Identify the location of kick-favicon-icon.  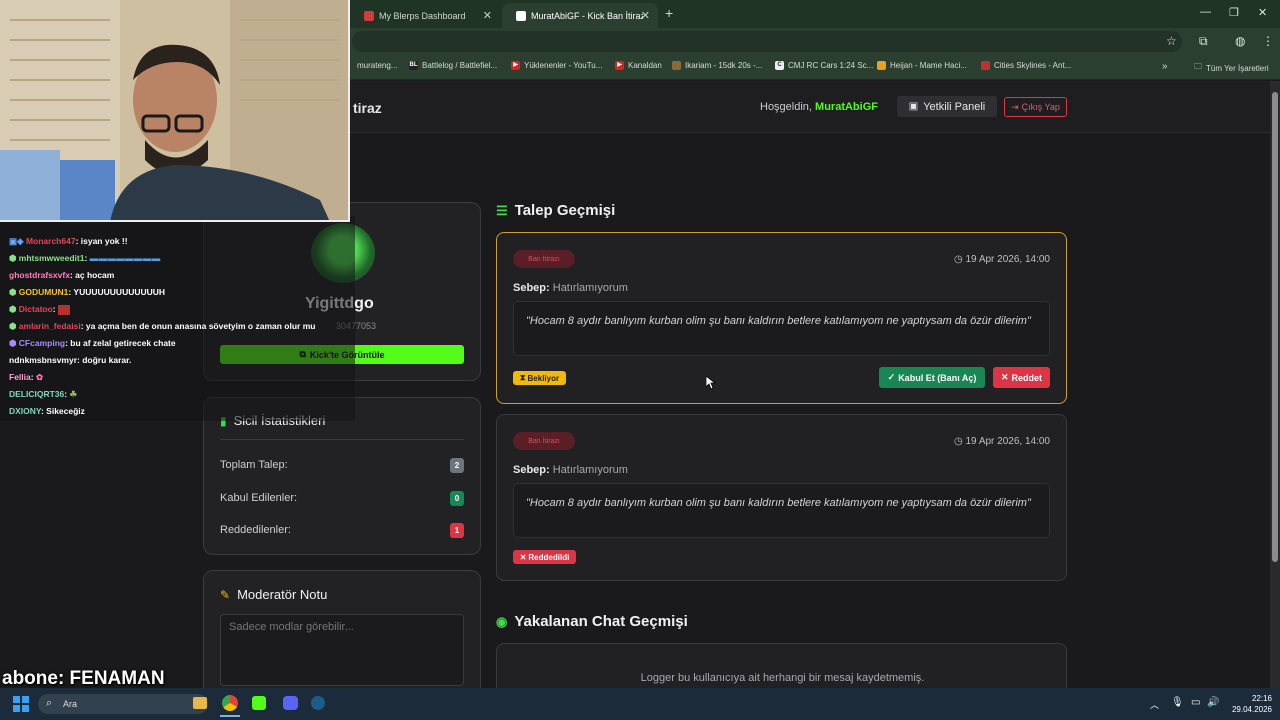
(521, 15).